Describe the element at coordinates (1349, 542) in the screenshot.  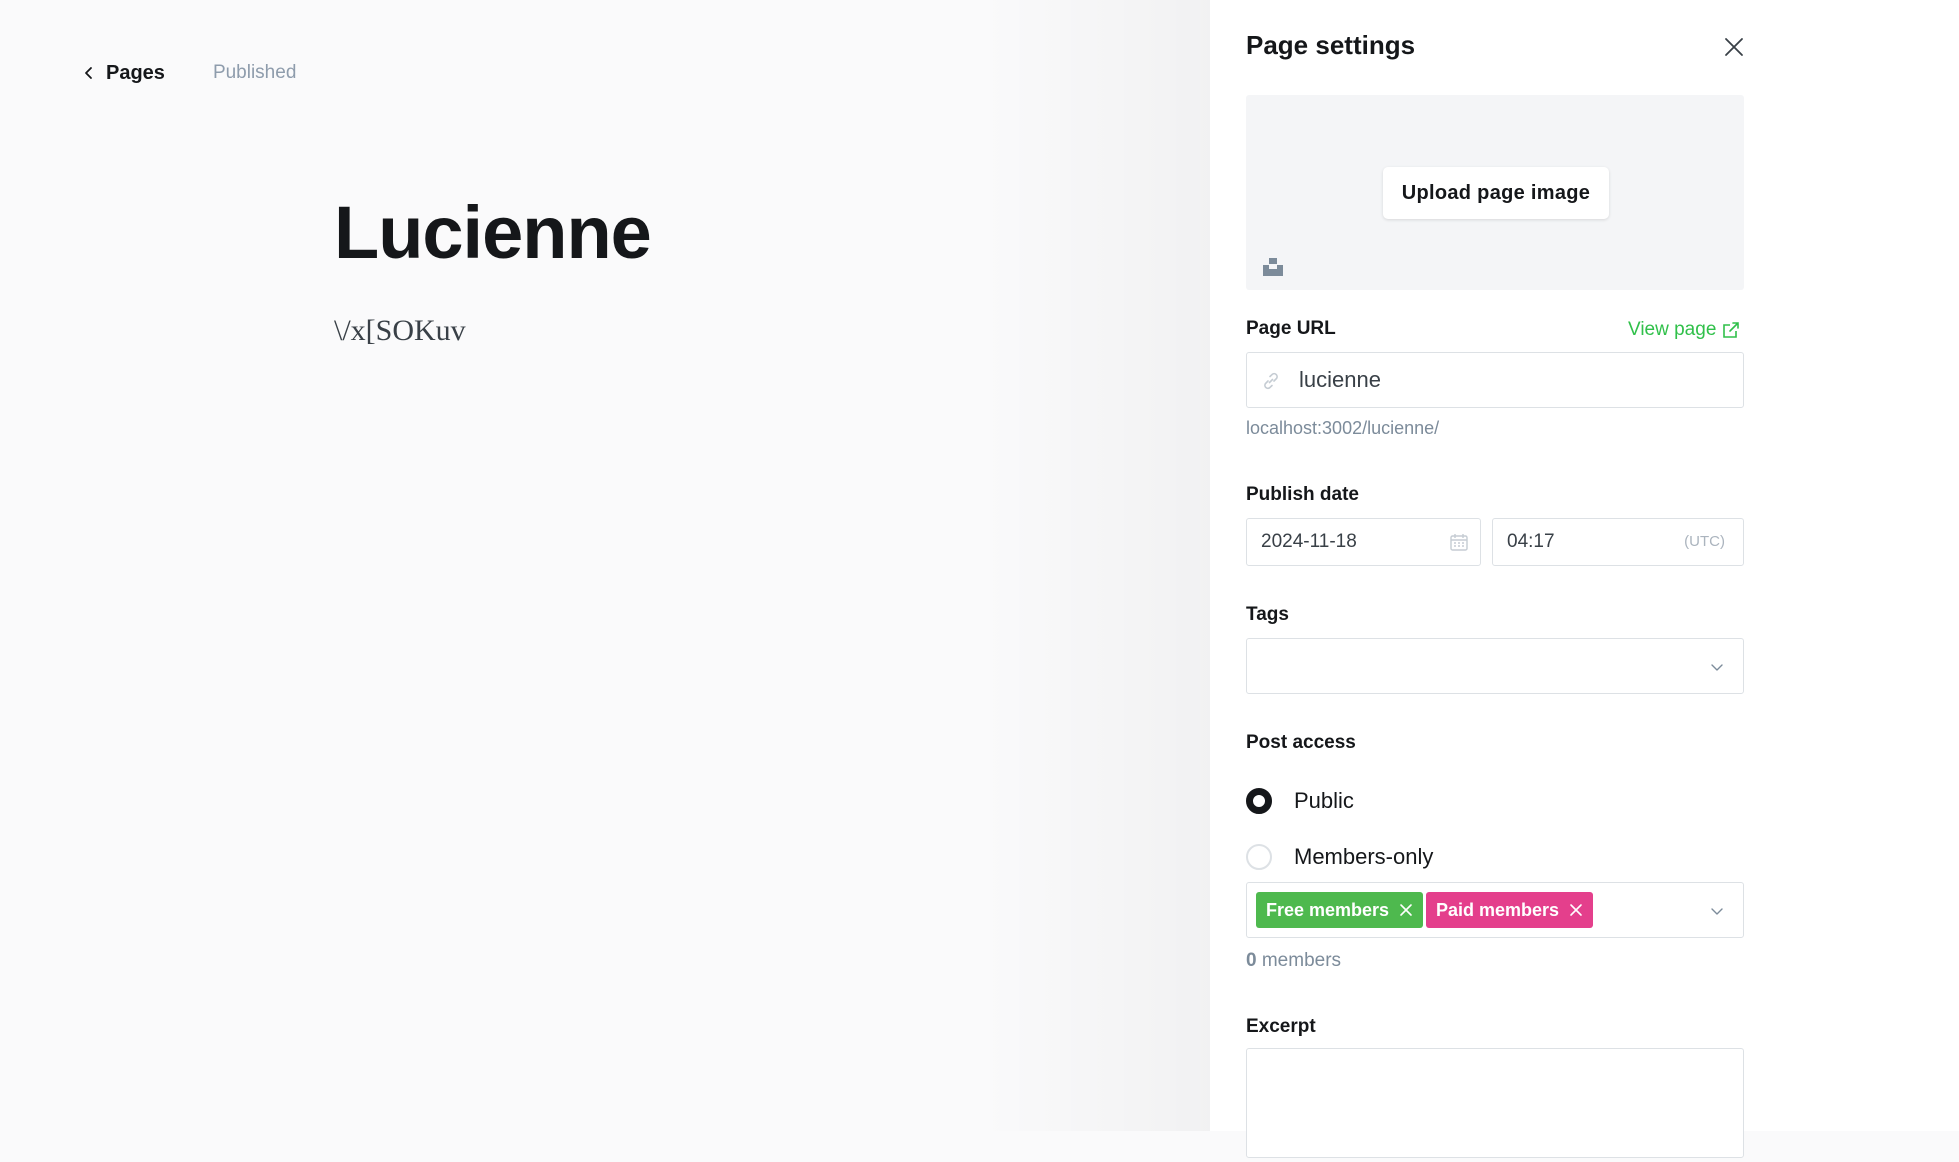
I see `publish-date-input` at that location.